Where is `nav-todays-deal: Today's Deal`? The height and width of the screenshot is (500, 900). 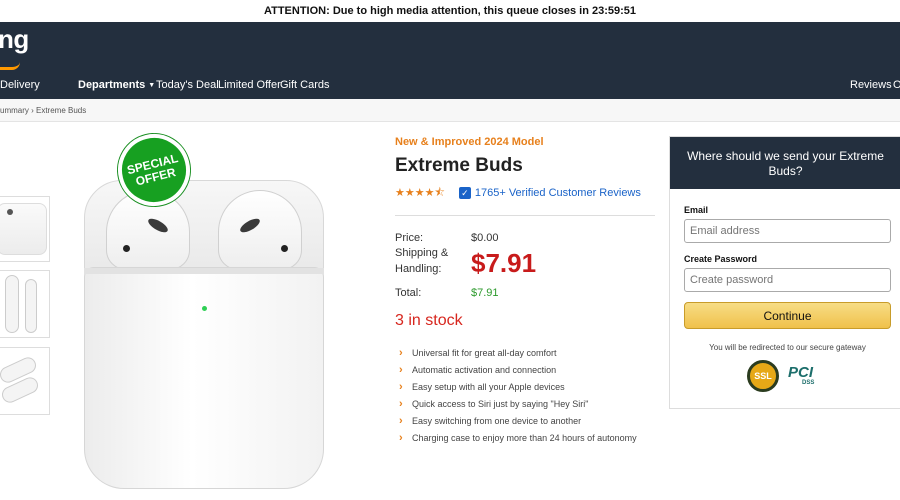 nav-todays-deal: Today's Deal is located at coordinates (187, 85).